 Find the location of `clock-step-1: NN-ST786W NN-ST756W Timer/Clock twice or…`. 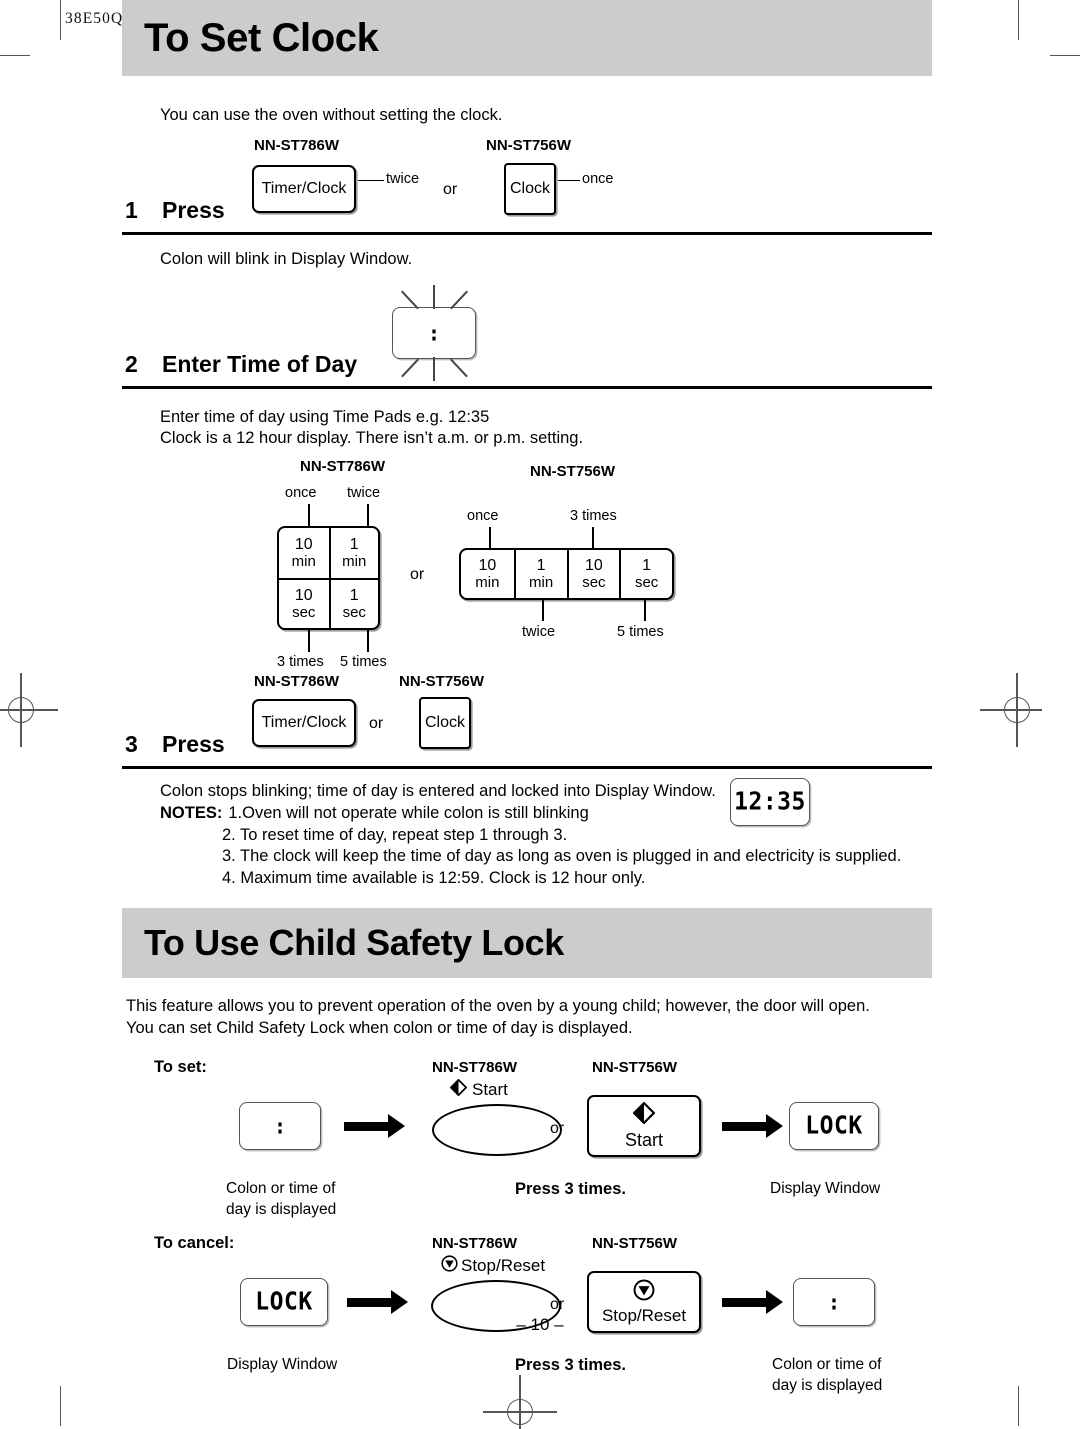

clock-step-1: NN-ST786W NN-ST756W Timer/Clock twice or… is located at coordinates (527, 192).